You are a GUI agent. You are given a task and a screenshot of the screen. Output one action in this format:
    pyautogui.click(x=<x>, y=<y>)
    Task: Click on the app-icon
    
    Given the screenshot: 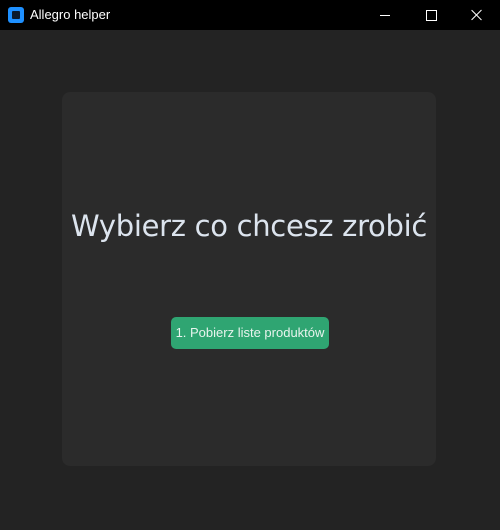 What is the action you would take?
    pyautogui.click(x=16, y=15)
    